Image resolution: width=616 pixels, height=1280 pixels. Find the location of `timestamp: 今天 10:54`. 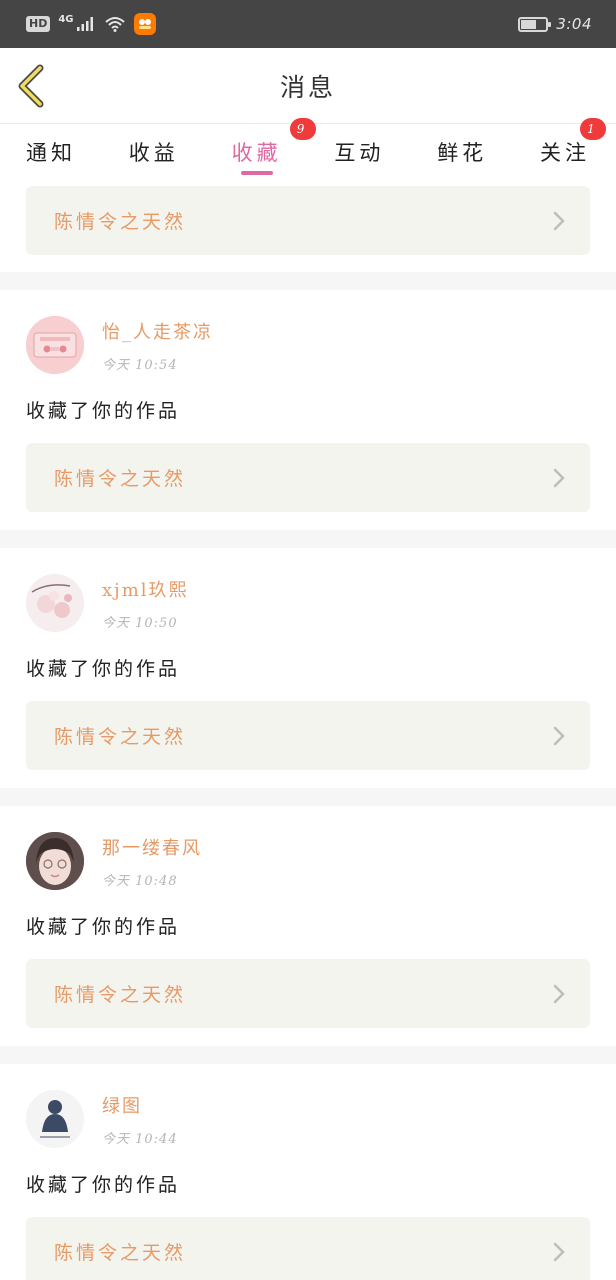

timestamp: 今天 10:54 is located at coordinates (140, 365).